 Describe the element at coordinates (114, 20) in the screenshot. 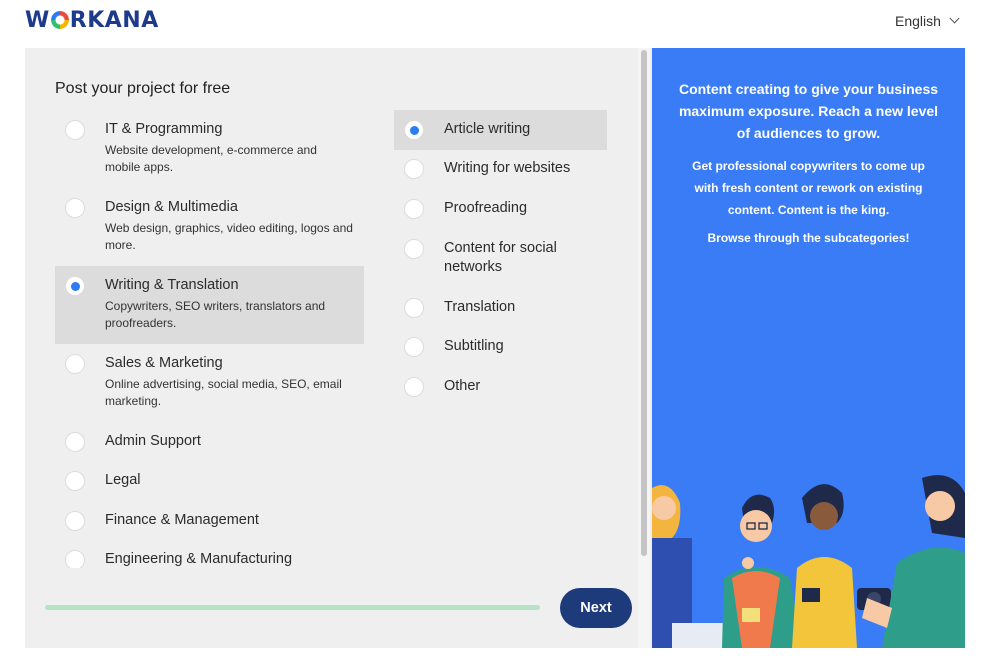

I see `logo-text-end: RKANA` at that location.